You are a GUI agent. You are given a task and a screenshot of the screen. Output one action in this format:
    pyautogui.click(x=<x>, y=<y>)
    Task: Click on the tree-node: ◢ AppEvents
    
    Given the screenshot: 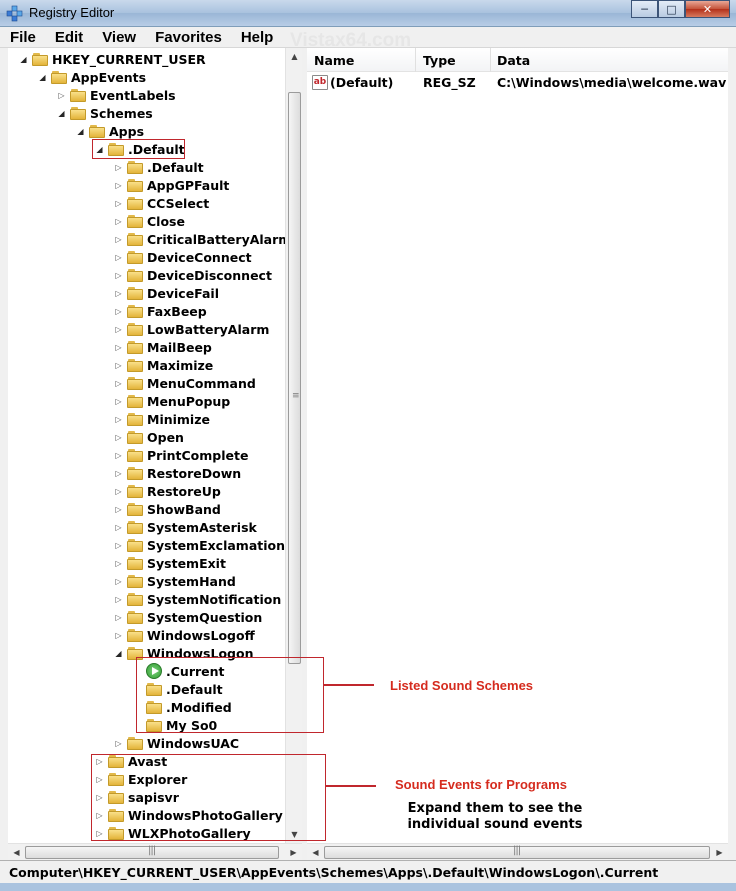 What is the action you would take?
    pyautogui.click(x=91, y=77)
    